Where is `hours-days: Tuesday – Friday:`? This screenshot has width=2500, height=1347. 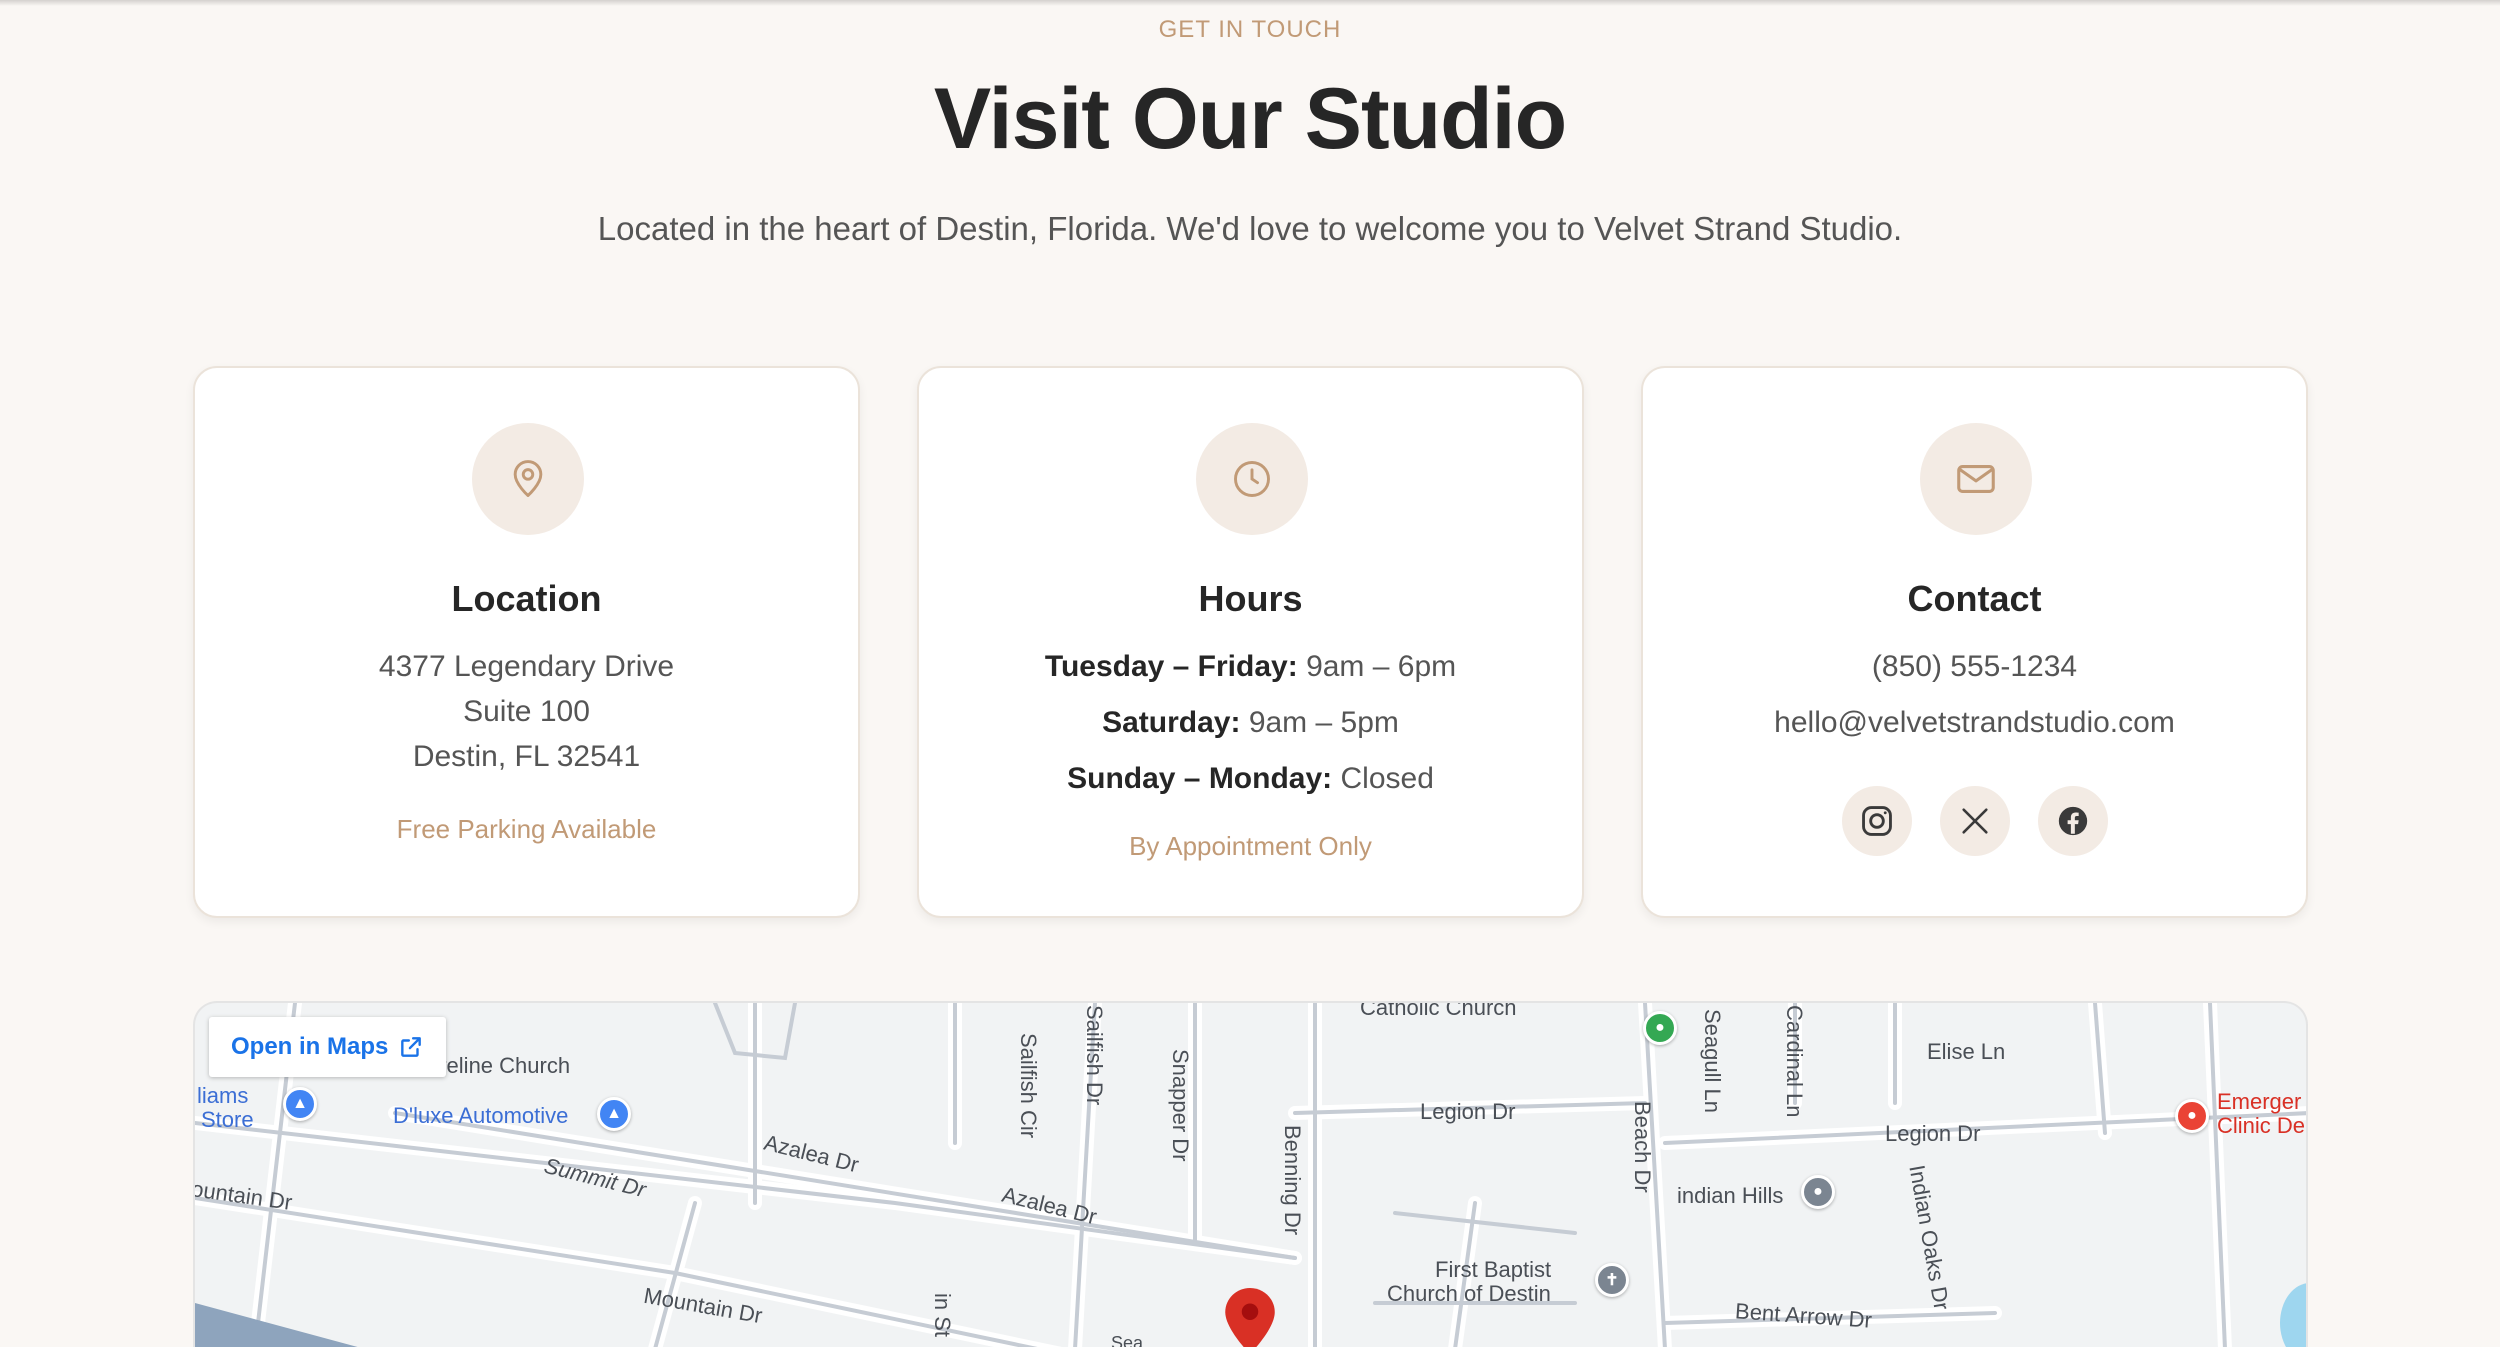 hours-days: Tuesday – Friday: is located at coordinates (1171, 666).